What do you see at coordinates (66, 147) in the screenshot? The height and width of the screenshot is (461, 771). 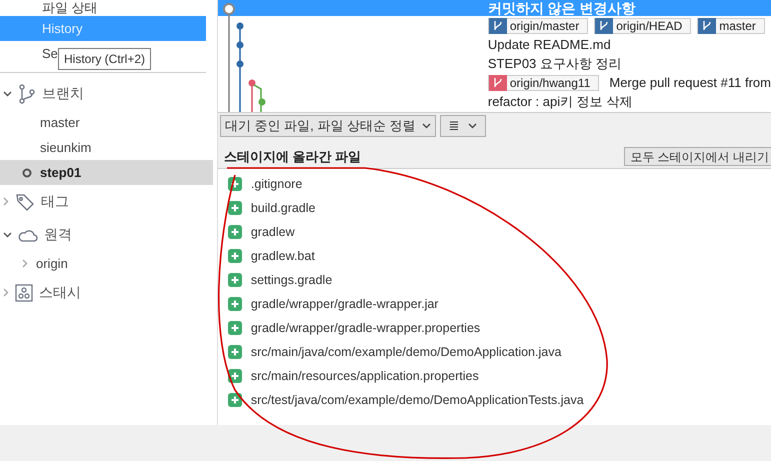 I see `branch-name: sieunkim` at bounding box center [66, 147].